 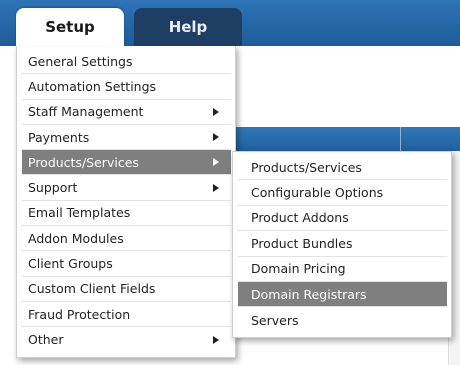 I want to click on menu-item-support: Support, so click(x=126, y=188).